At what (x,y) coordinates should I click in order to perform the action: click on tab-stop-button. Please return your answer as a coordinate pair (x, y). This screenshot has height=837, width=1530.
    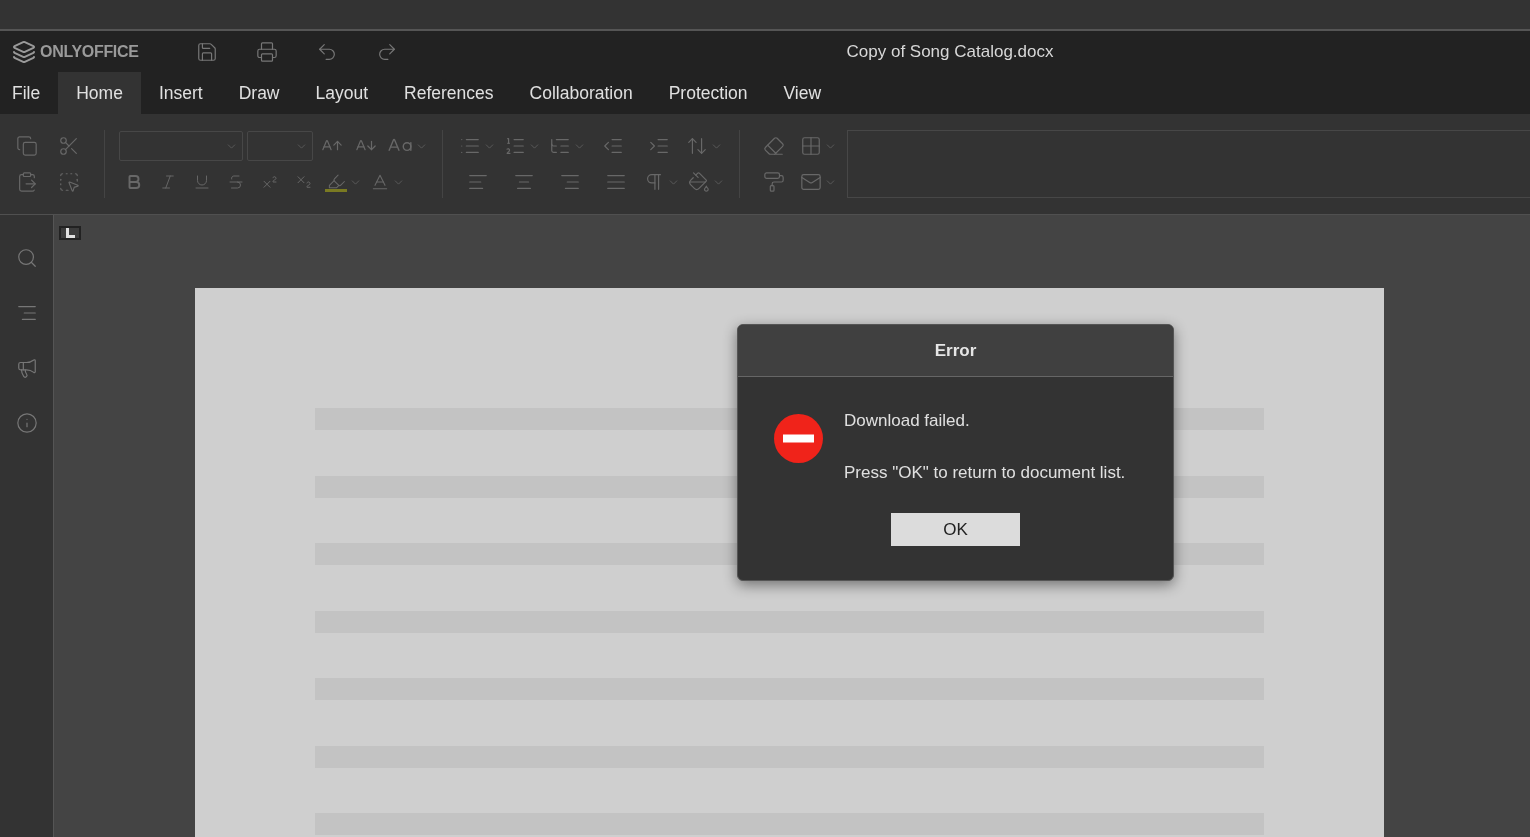
    Looking at the image, I should click on (70, 233).